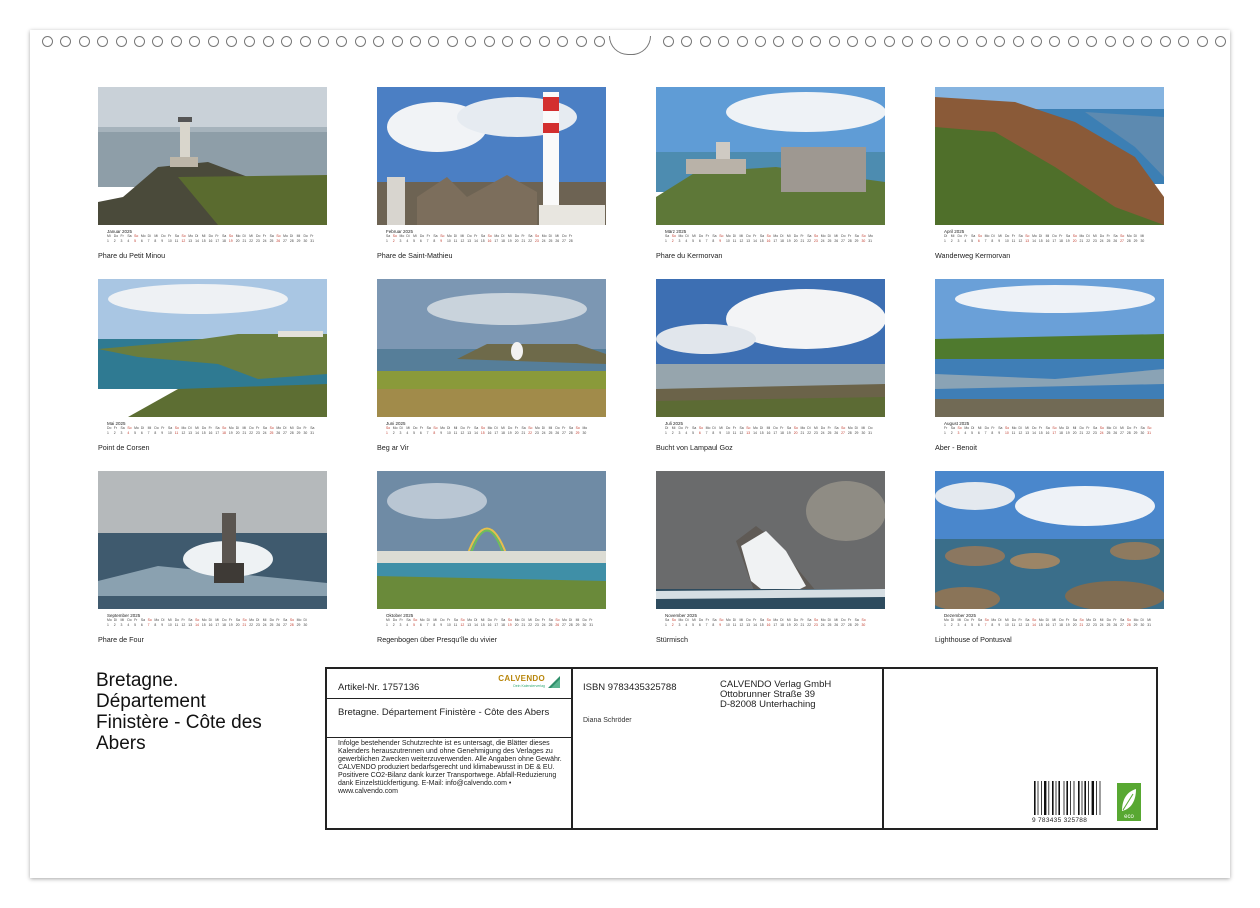 This screenshot has height=908, width=1260. I want to click on day-number: 15, so click(482, 241).